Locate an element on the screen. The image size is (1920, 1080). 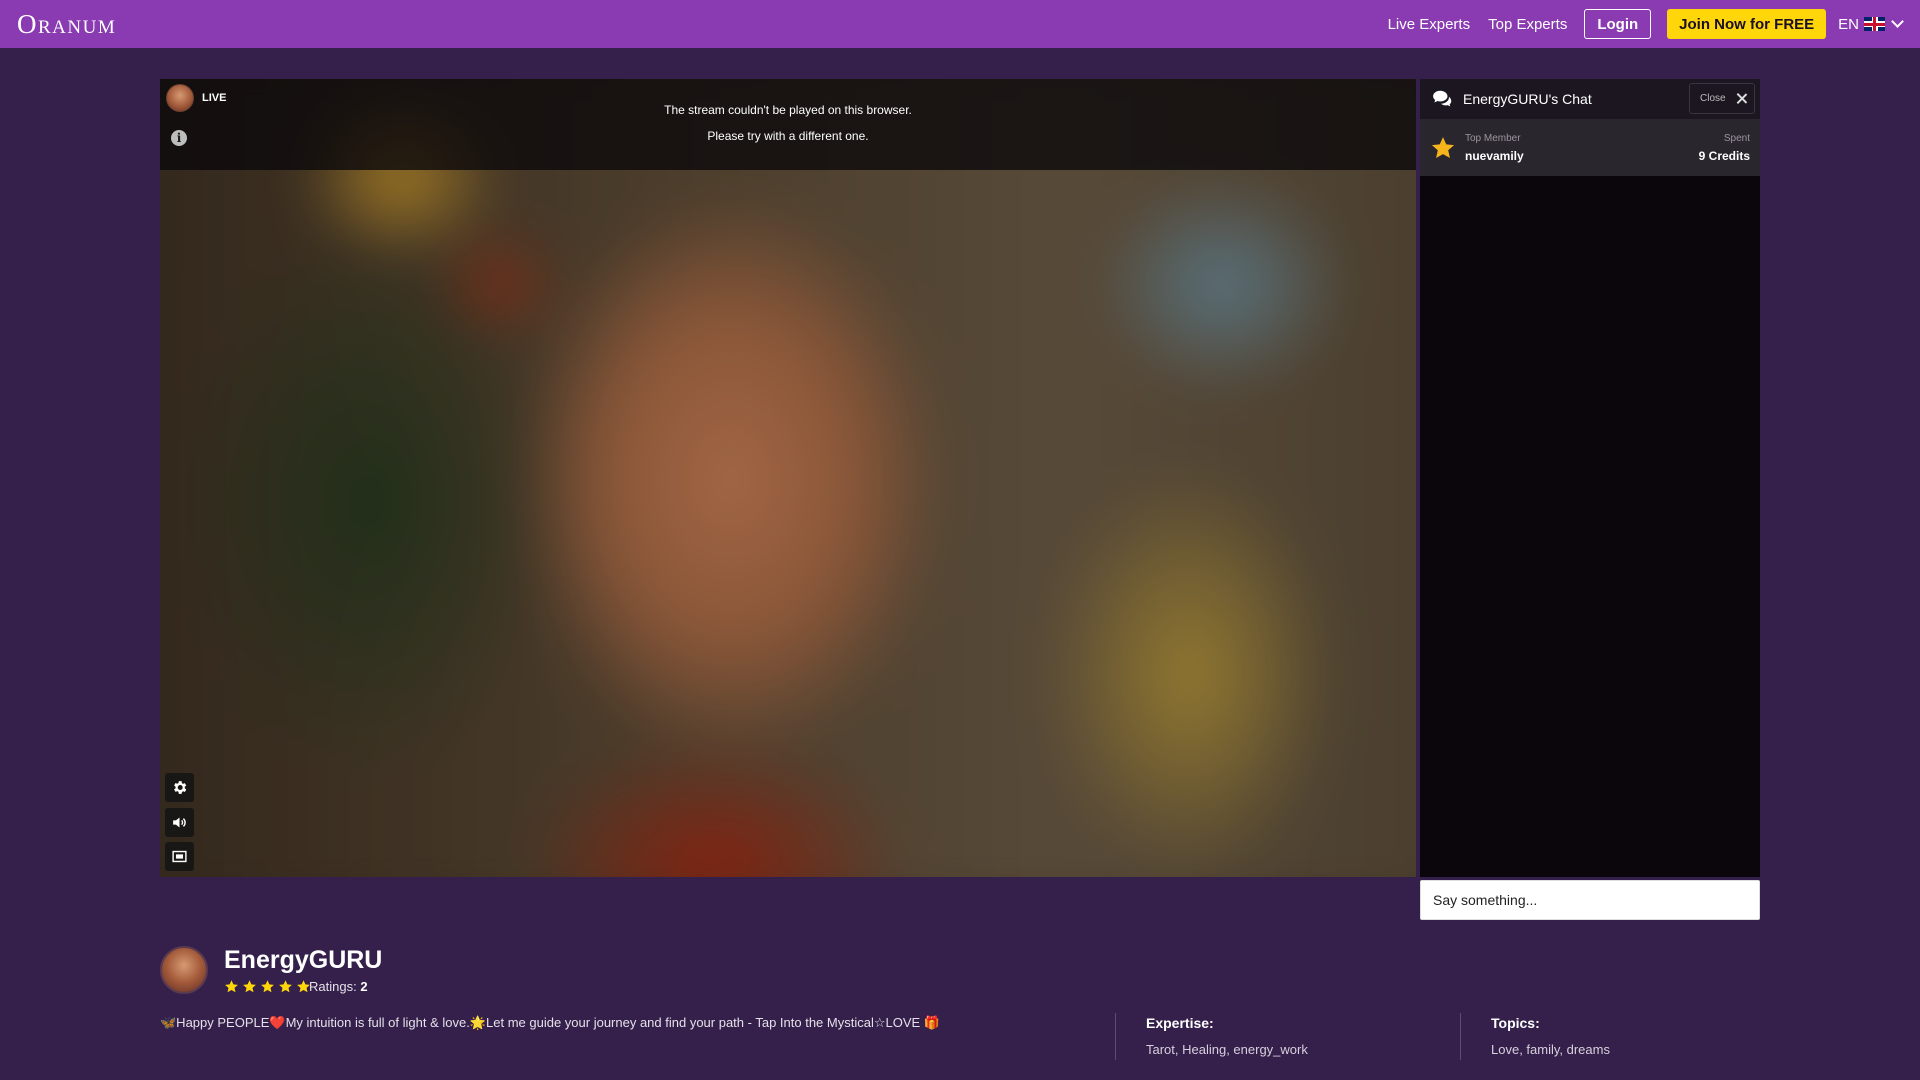
login-button: Login is located at coordinates (1618, 24).